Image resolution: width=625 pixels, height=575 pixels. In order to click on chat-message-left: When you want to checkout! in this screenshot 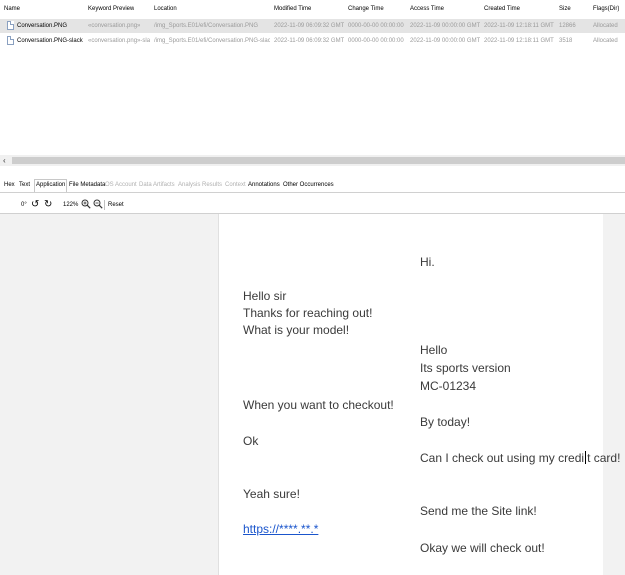, I will do `click(318, 405)`.